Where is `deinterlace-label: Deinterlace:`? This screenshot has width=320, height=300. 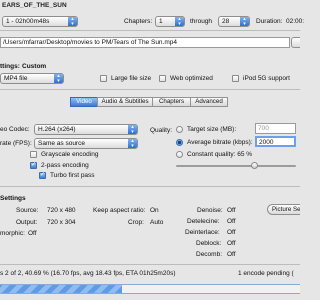
deinterlace-label: Deinterlace: is located at coordinates (202, 232).